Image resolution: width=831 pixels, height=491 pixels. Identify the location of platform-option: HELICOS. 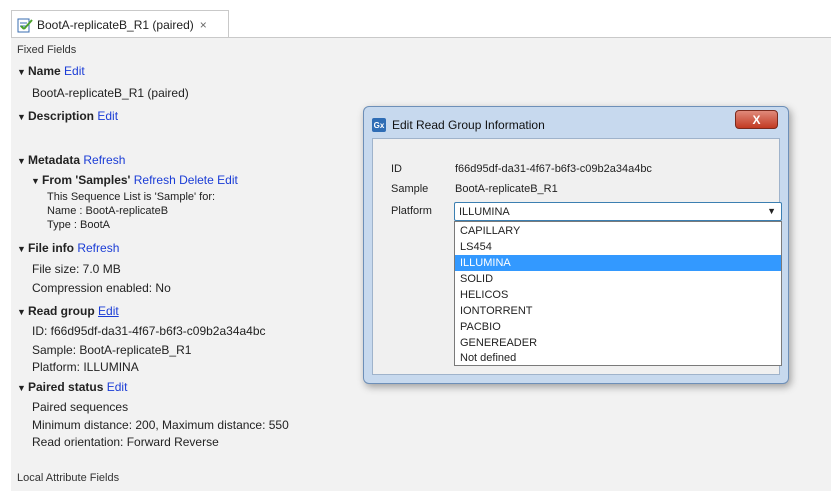
(618, 295).